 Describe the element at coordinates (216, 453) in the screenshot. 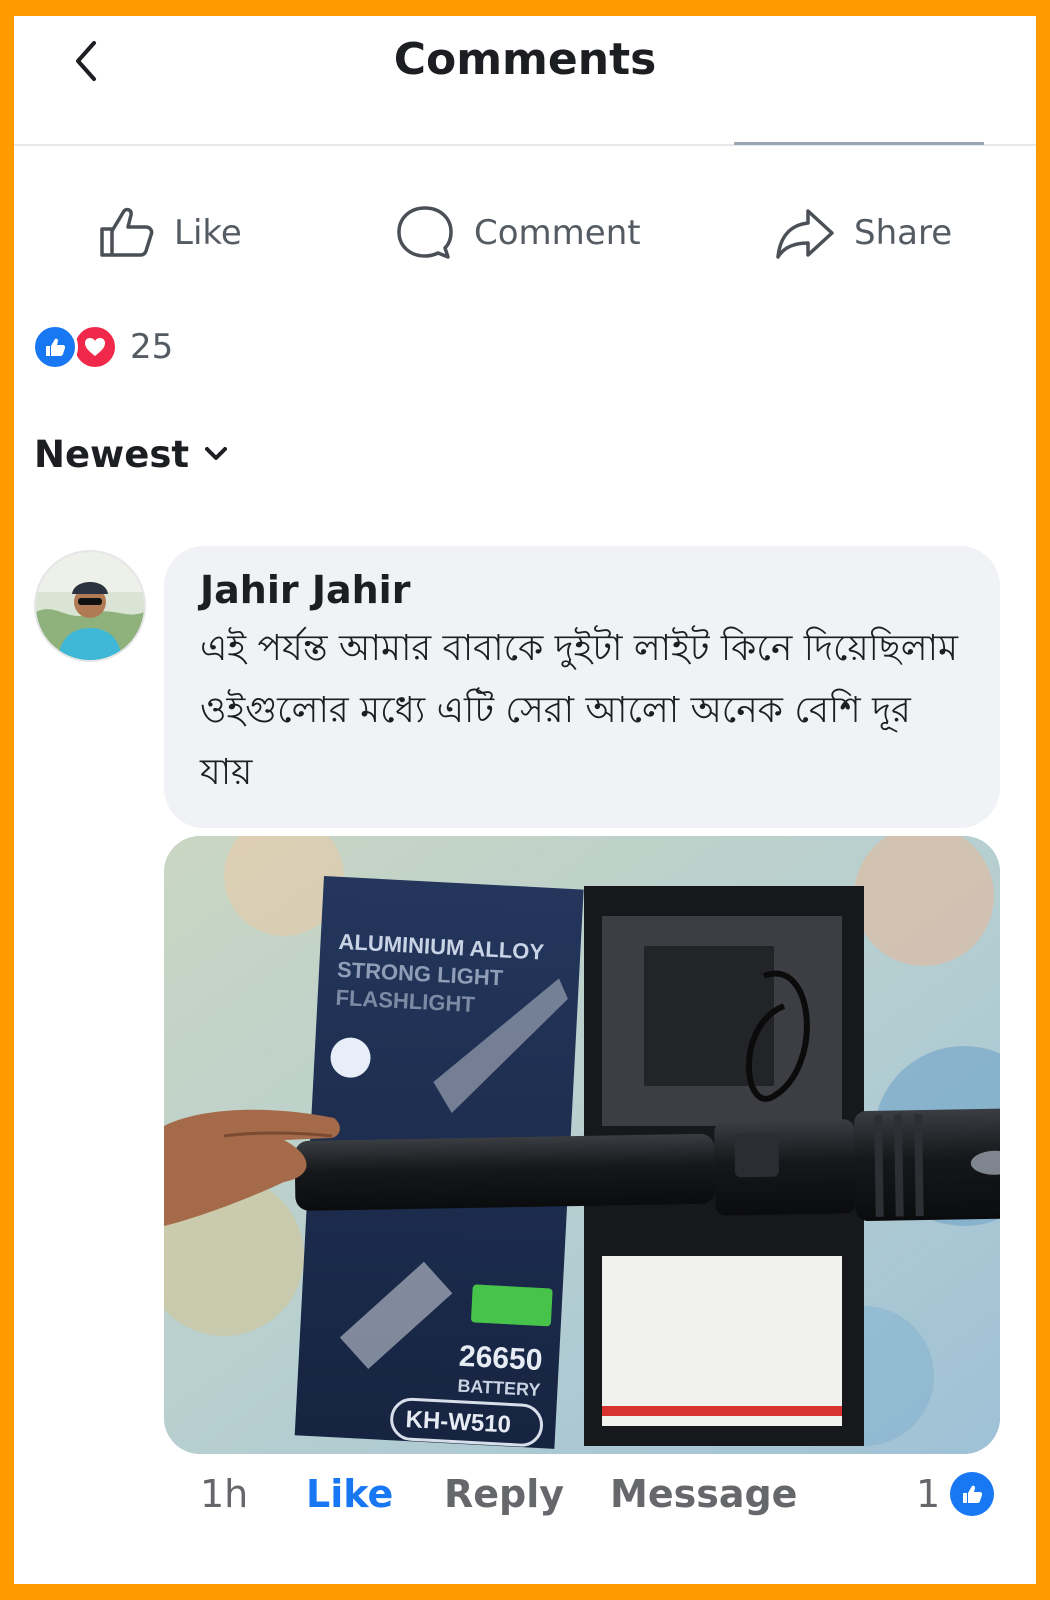

I see `chevron-down-icon` at that location.